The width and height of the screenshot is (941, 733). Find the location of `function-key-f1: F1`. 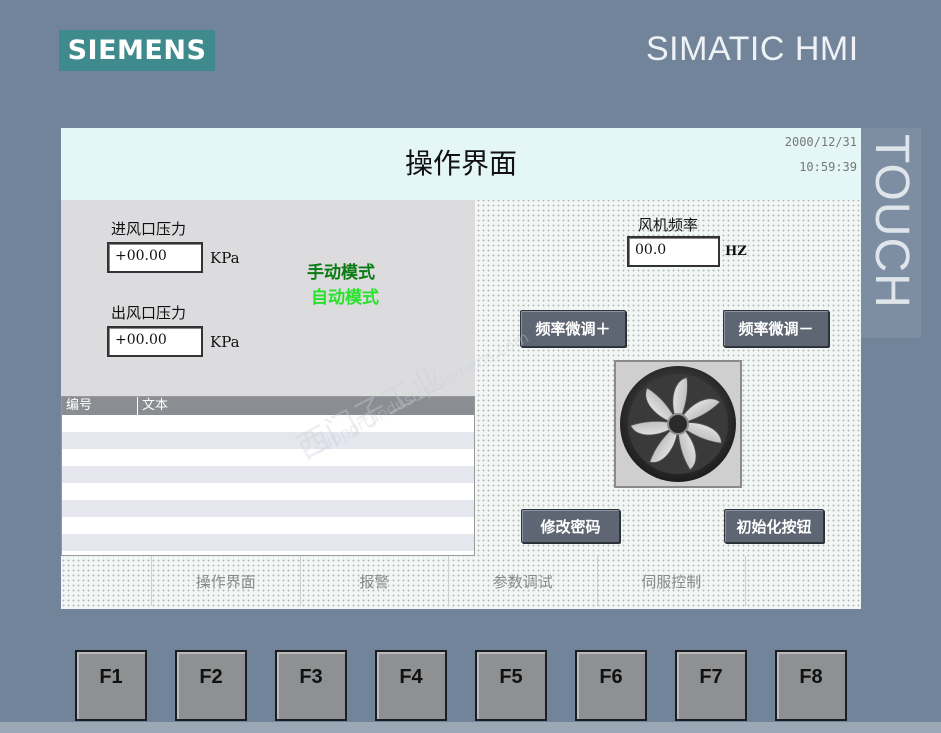

function-key-f1: F1 is located at coordinates (111, 685).